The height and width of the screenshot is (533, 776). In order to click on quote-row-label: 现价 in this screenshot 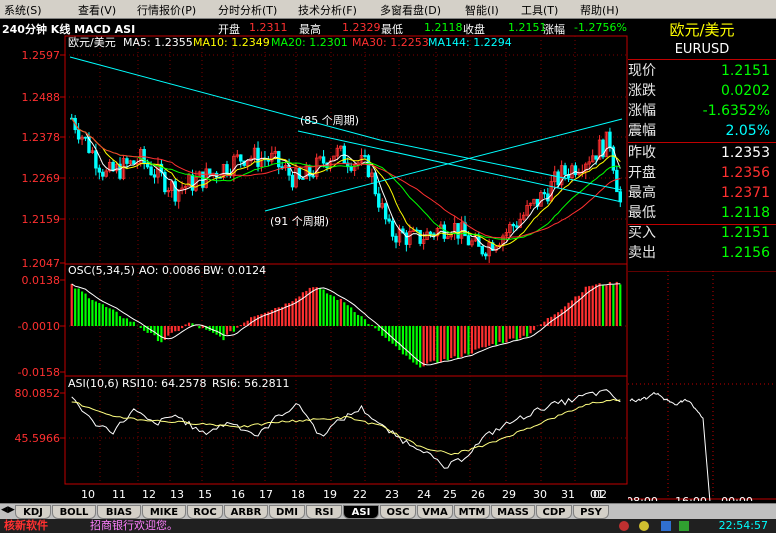, I will do `click(642, 71)`.